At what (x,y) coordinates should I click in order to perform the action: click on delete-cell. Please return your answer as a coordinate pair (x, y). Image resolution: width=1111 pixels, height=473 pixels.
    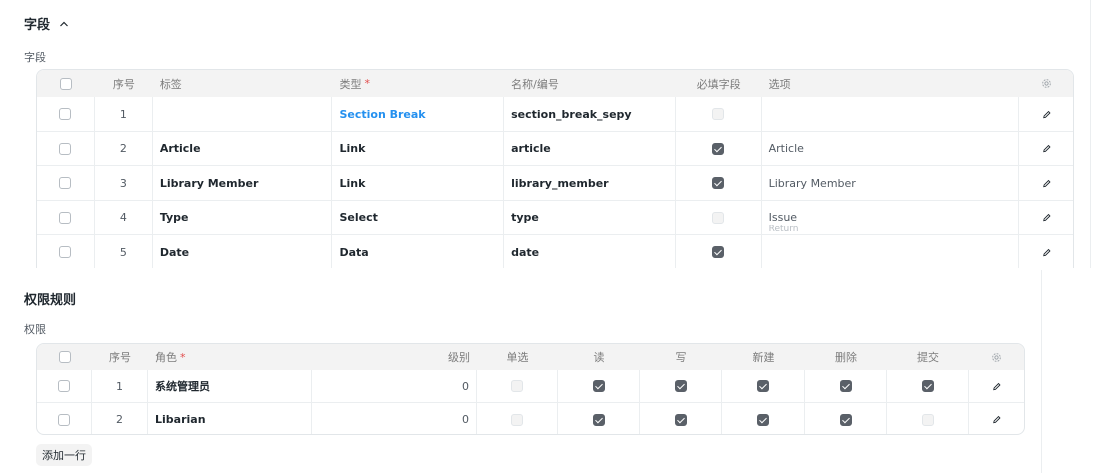
    Looking at the image, I should click on (846, 386).